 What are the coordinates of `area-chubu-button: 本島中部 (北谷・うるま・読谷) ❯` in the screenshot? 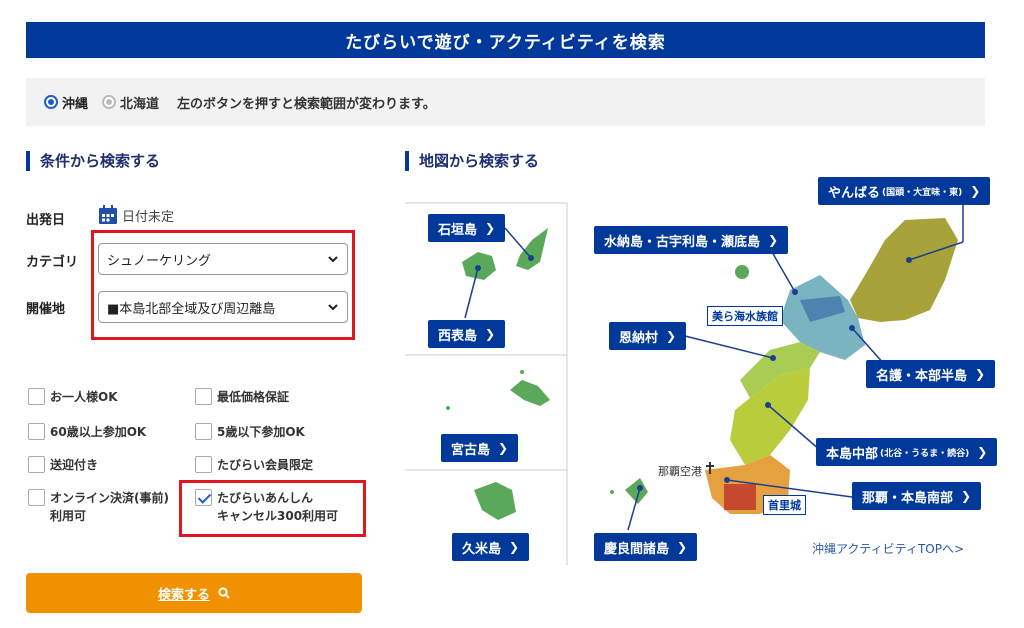 It's located at (907, 452).